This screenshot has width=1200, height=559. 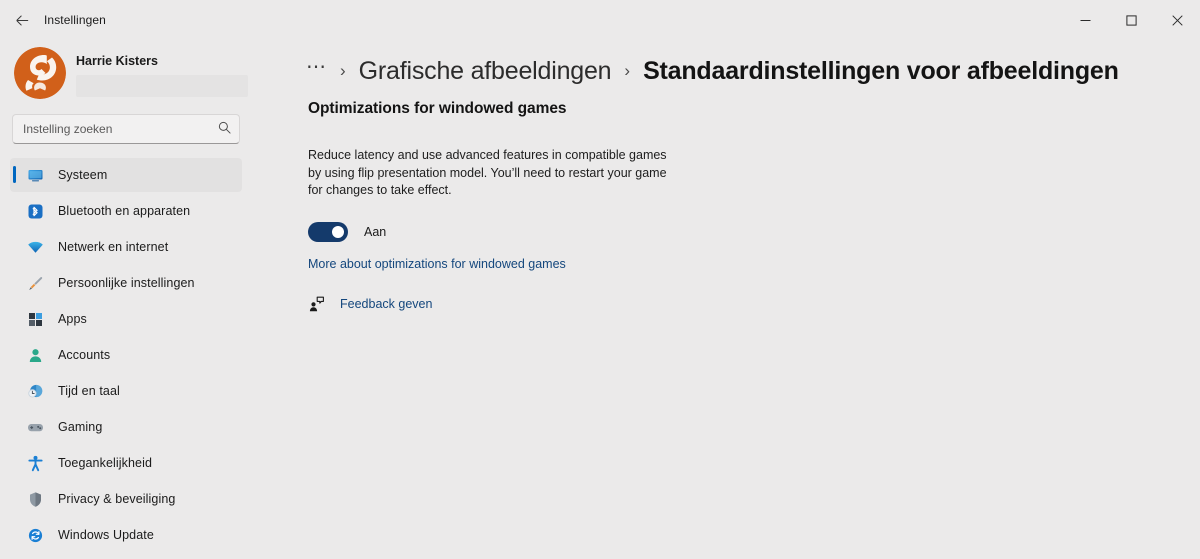 What do you see at coordinates (35, 391) in the screenshot?
I see `globe-clock-icon` at bounding box center [35, 391].